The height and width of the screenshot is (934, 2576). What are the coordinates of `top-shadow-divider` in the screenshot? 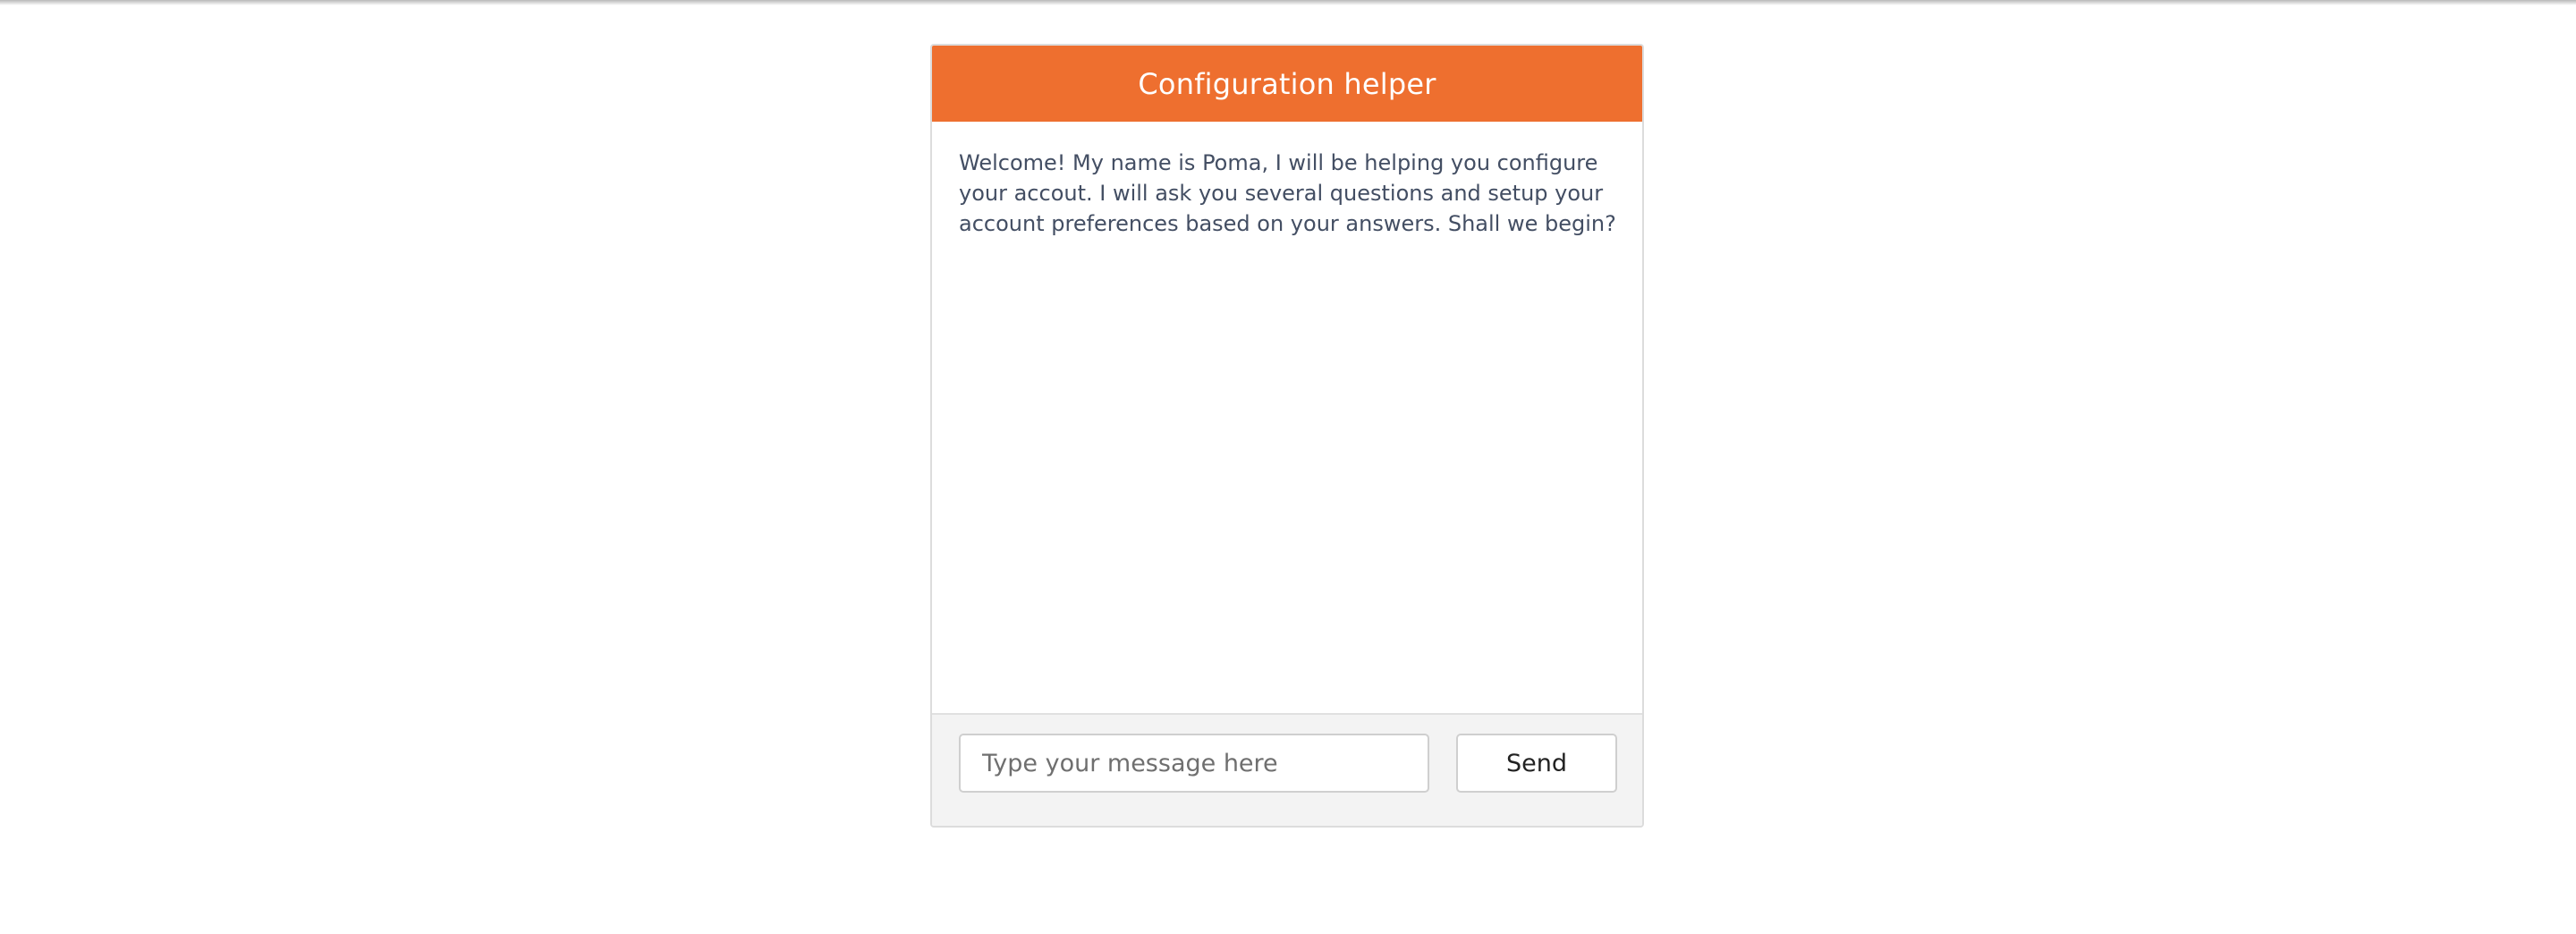 It's located at (1288, 2).